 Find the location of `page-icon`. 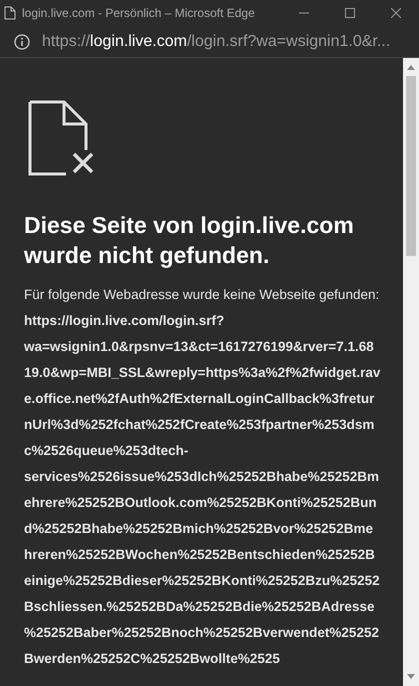

page-icon is located at coordinates (10, 13).